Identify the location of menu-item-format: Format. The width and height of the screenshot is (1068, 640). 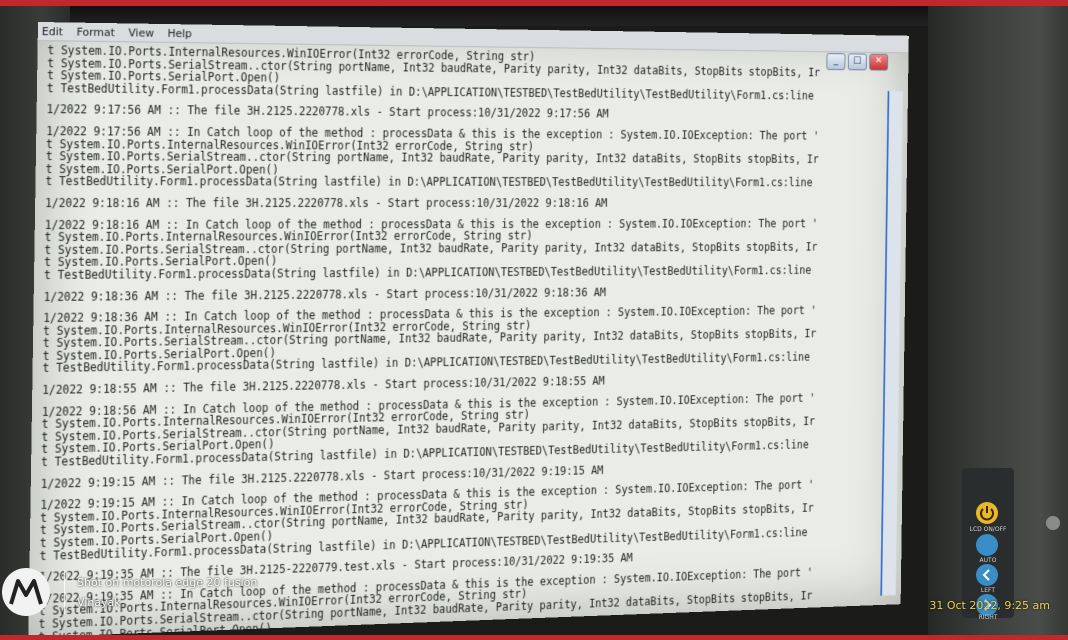
(96, 32).